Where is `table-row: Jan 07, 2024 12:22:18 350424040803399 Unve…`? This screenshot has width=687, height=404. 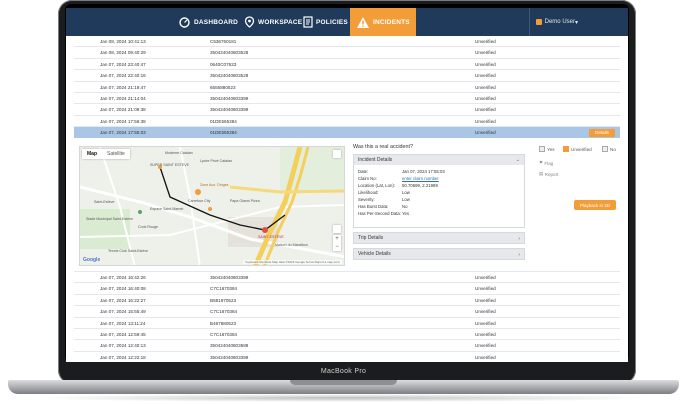 table-row: Jan 07, 2024 12:22:18 350424040803399 Unve… is located at coordinates (347, 357).